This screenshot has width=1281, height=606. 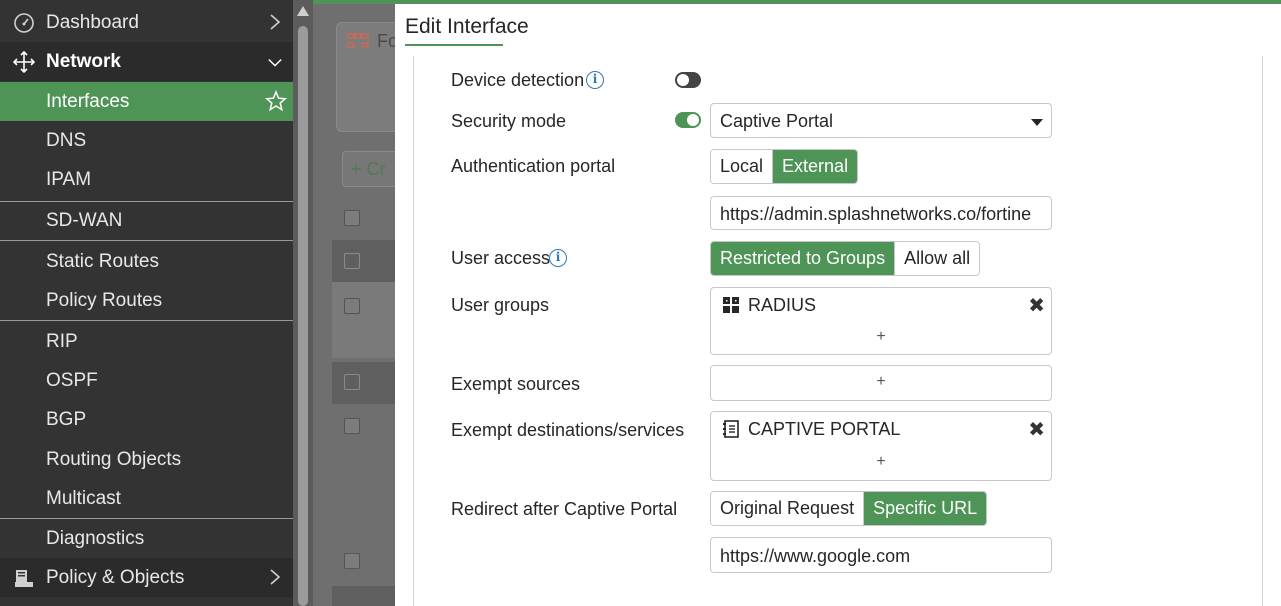 I want to click on sidebar-item-label: Dashboard, so click(x=92, y=22).